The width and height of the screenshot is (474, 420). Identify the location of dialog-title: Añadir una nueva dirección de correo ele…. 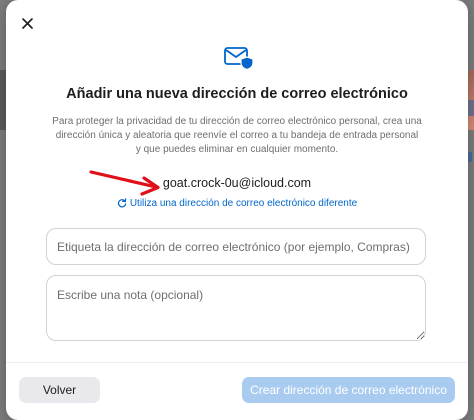
(237, 94).